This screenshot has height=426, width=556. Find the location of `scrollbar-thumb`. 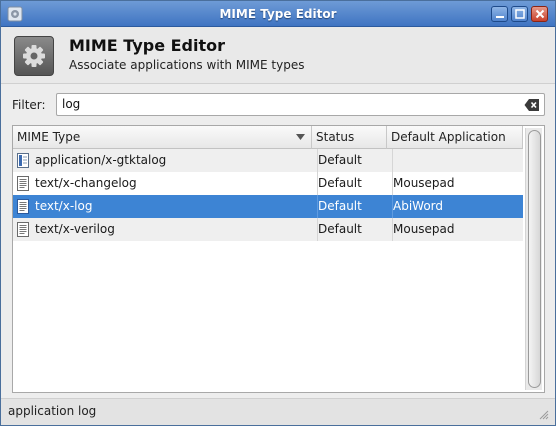

scrollbar-thumb is located at coordinates (534, 259).